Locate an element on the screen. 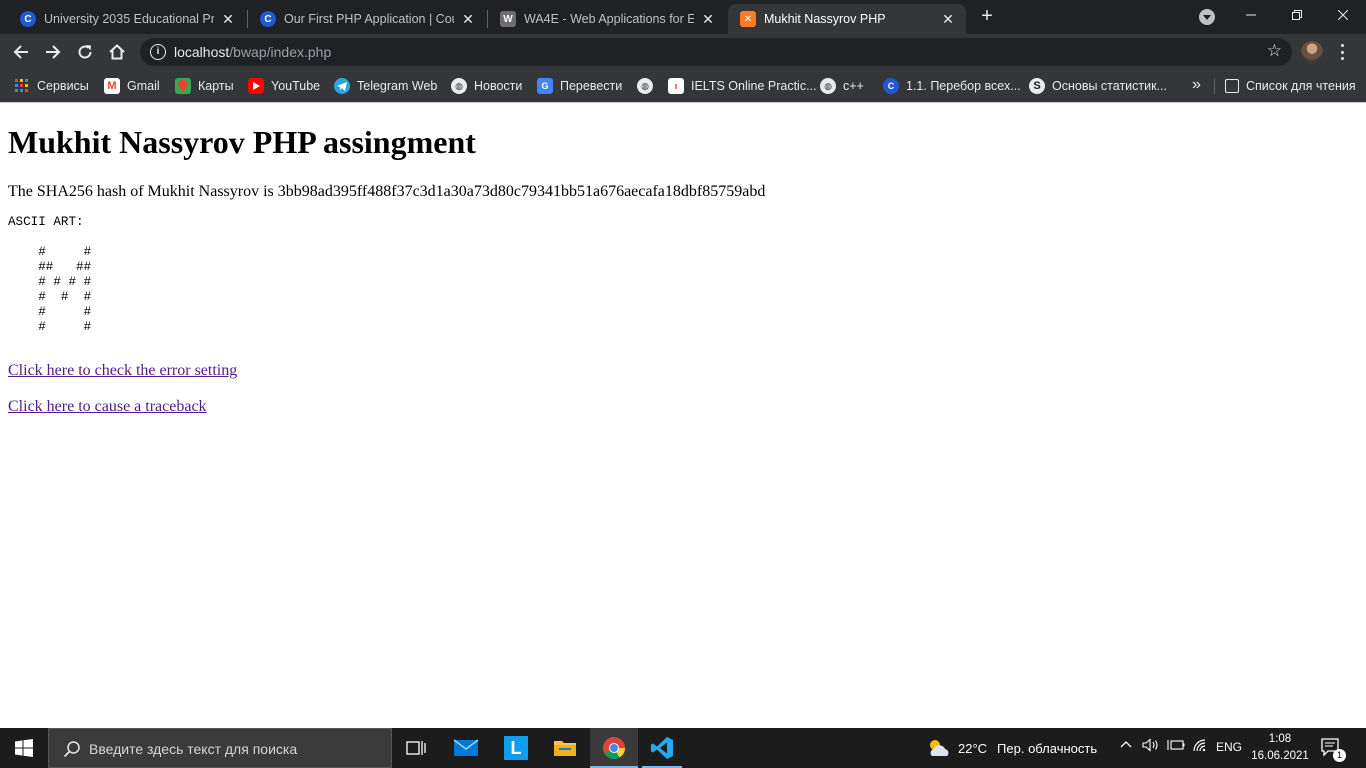 This screenshot has height=768, width=1366. bookmark-label: Telegram Web is located at coordinates (397, 86).